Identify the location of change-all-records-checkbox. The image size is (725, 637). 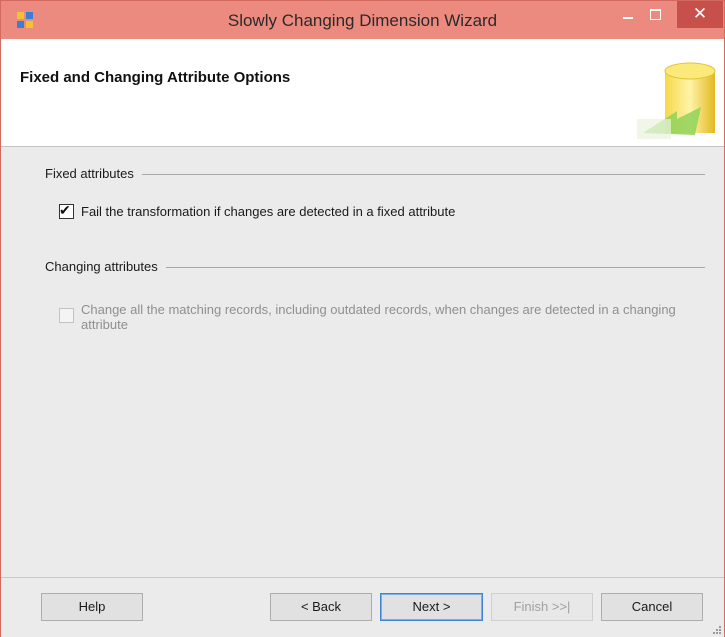
(66, 315).